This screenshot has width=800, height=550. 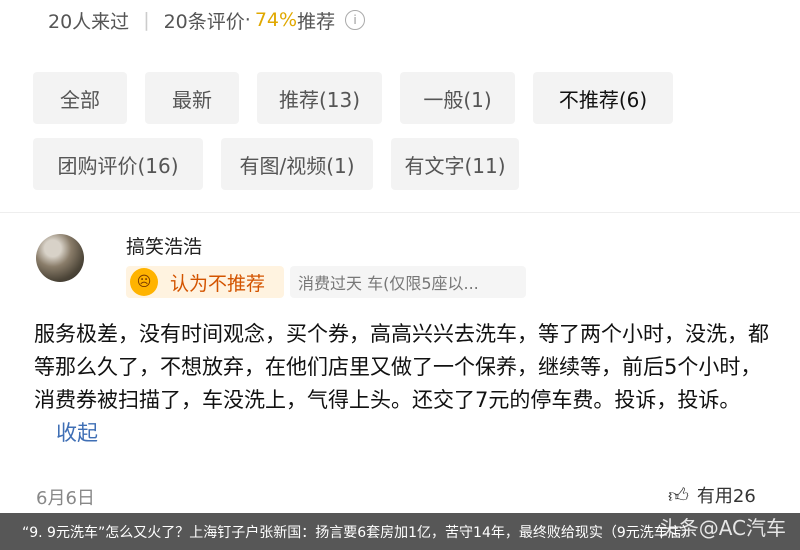 I want to click on review-date: 6月6日, so click(x=65, y=498).